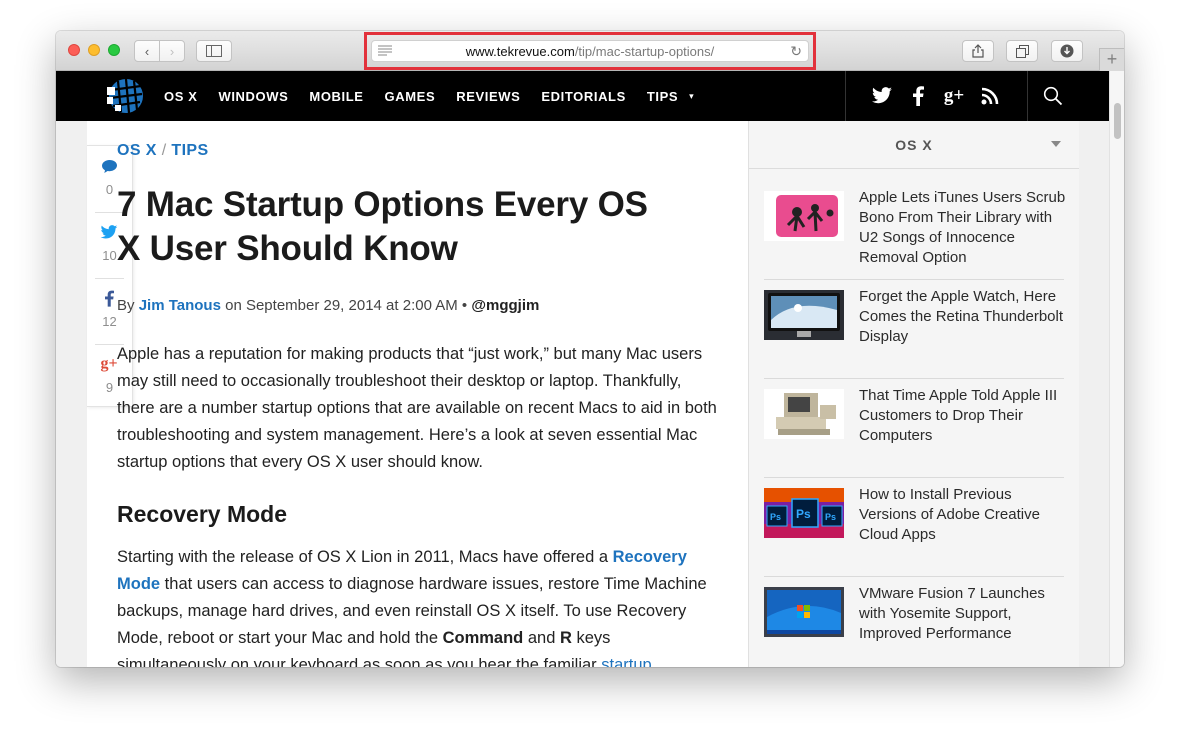 Image resolution: width=1180 pixels, height=748 pixels. I want to click on show-all-tabs-button, so click(1022, 51).